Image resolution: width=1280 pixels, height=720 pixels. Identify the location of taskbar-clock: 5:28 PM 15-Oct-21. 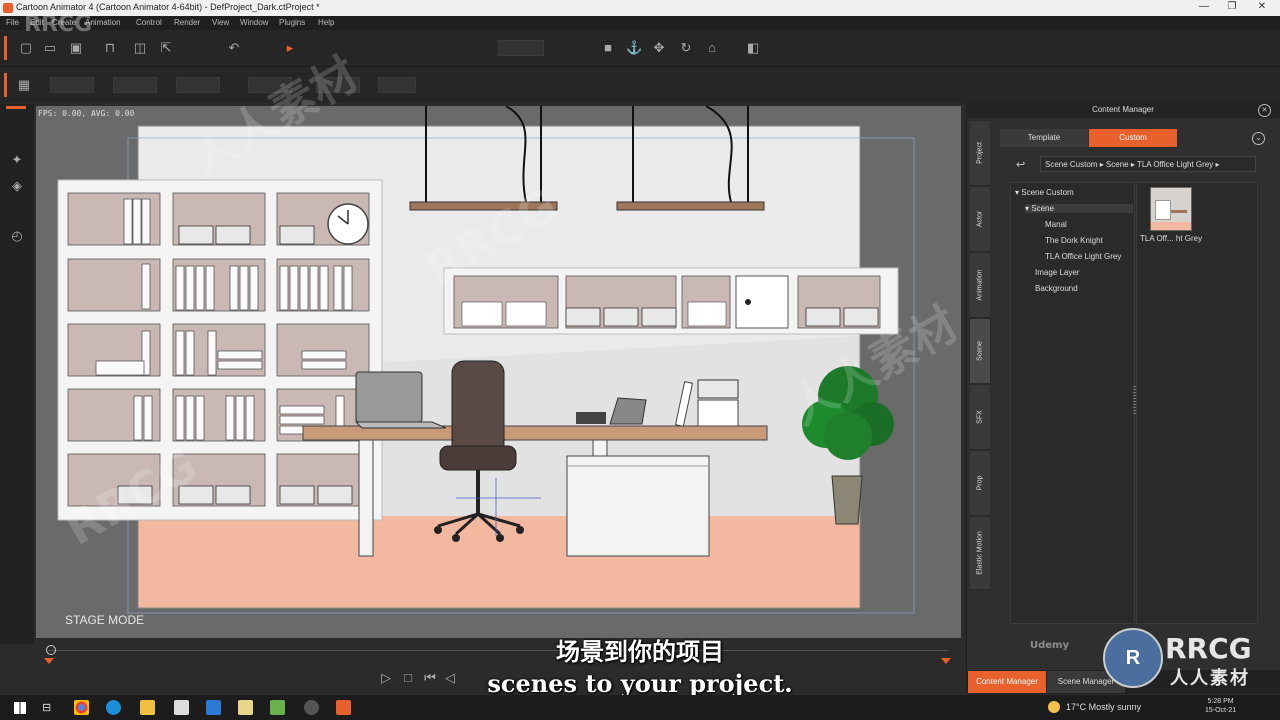
(1220, 706).